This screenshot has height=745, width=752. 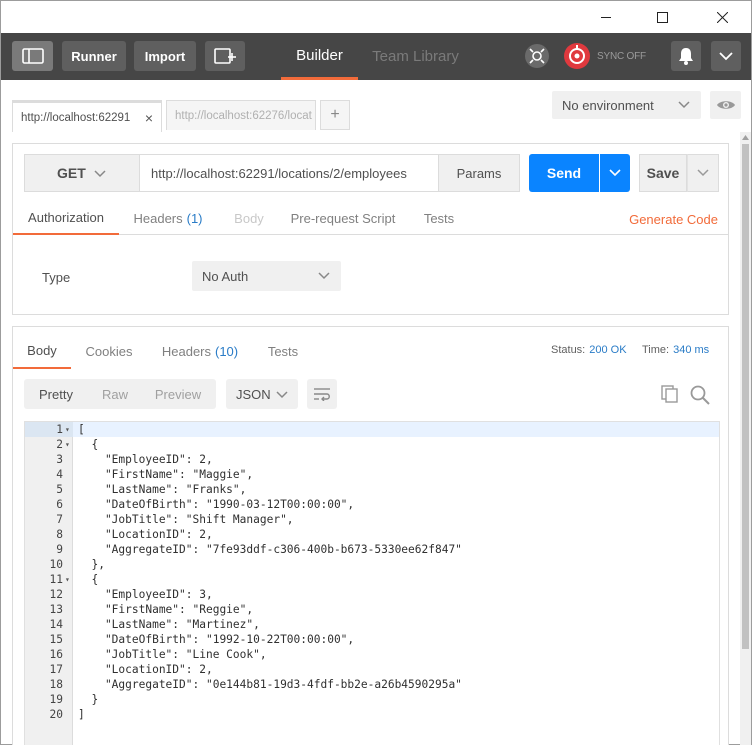 I want to click on add-tab-button: +, so click(x=335, y=115).